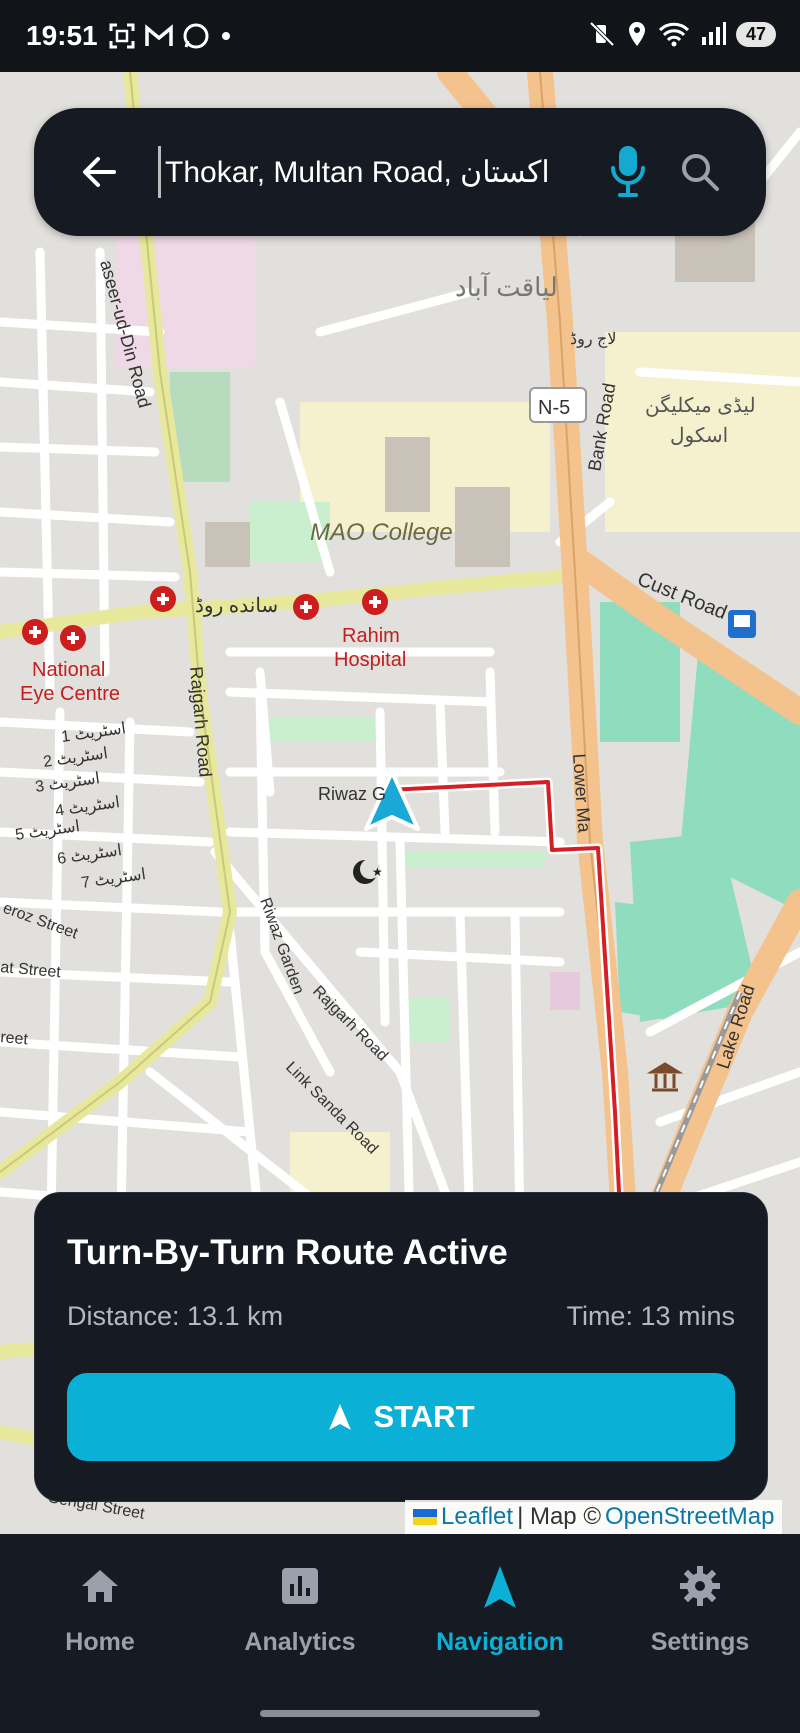  What do you see at coordinates (713, 33) in the screenshot?
I see `signal-icon` at bounding box center [713, 33].